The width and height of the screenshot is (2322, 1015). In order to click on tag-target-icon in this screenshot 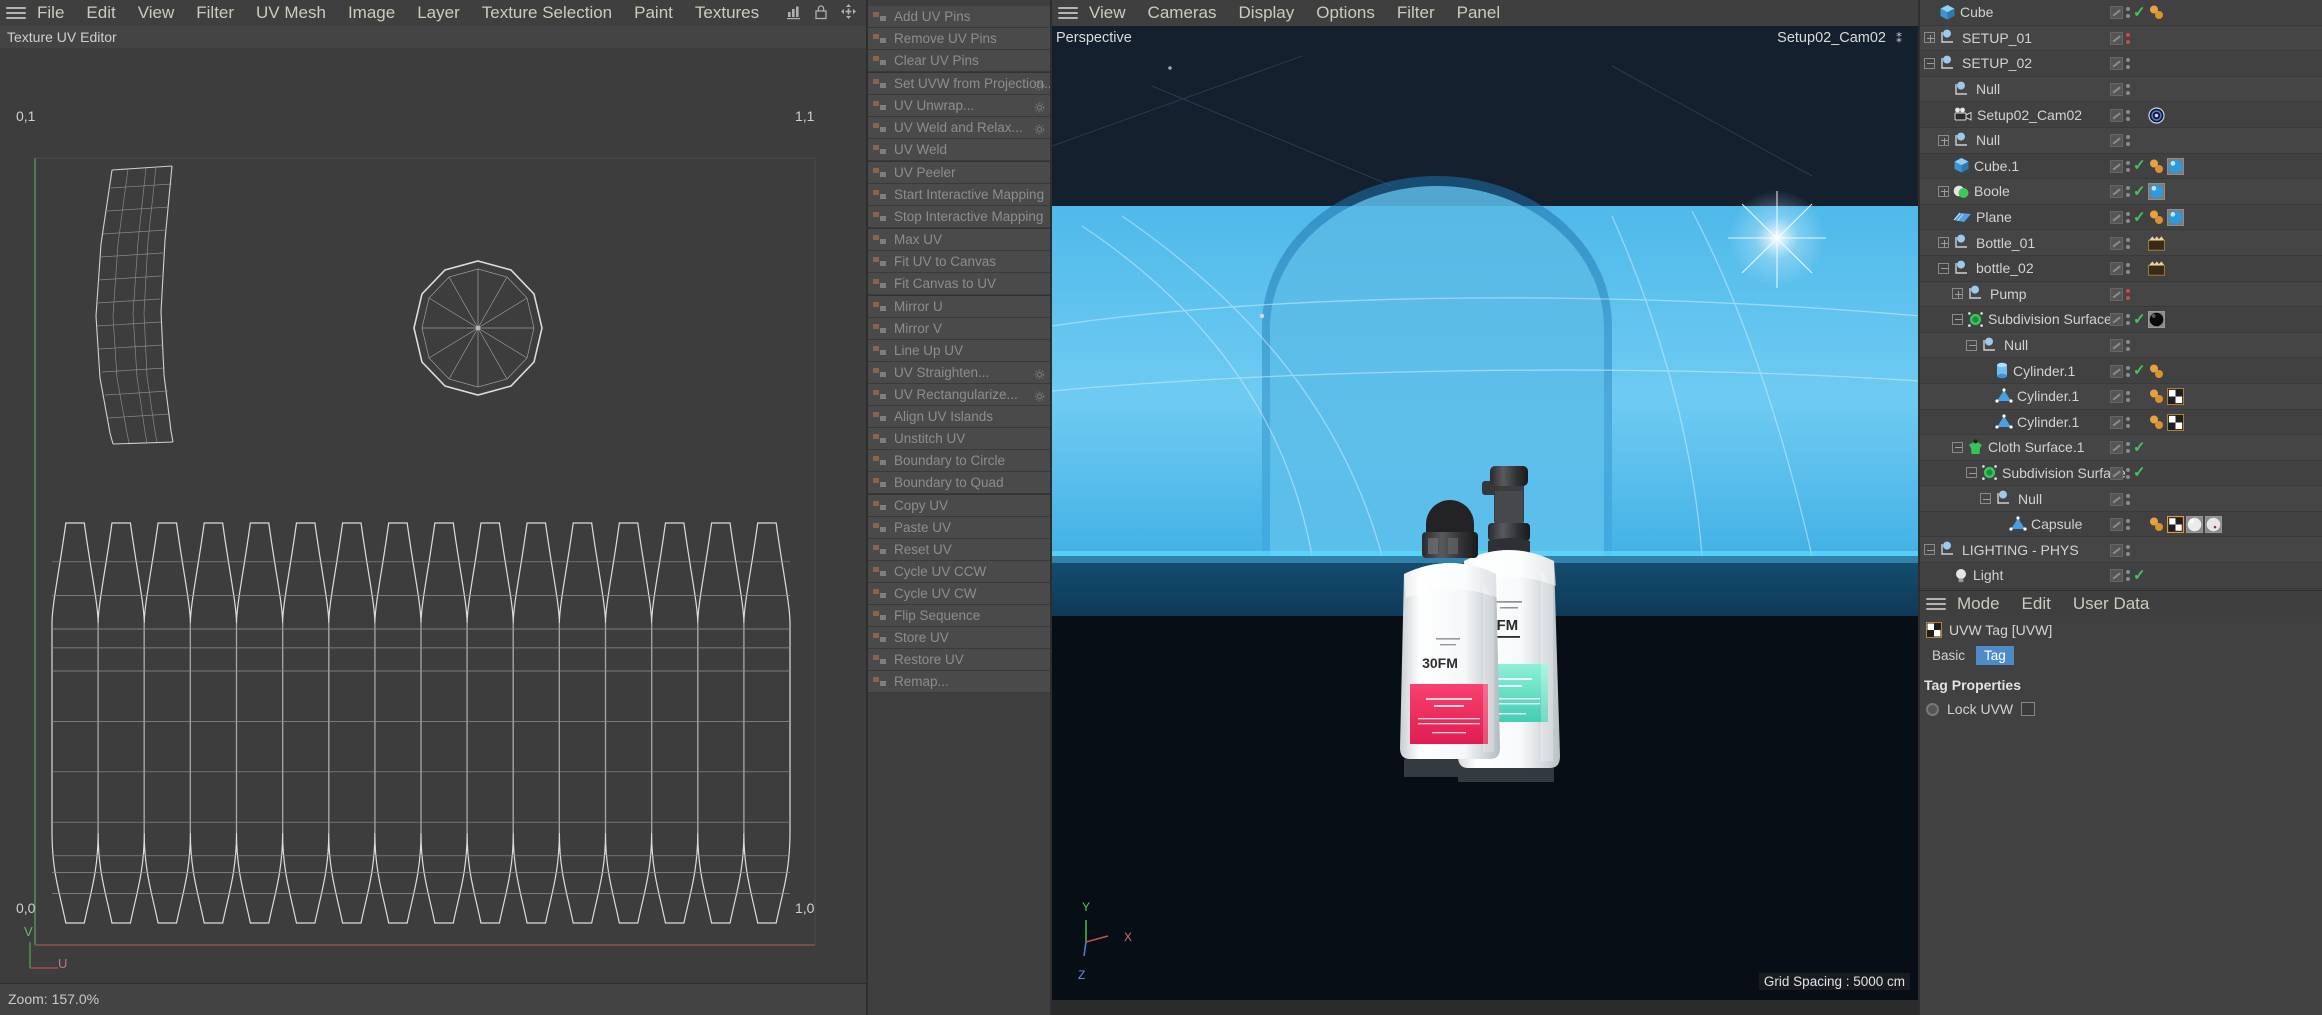, I will do `click(2156, 115)`.